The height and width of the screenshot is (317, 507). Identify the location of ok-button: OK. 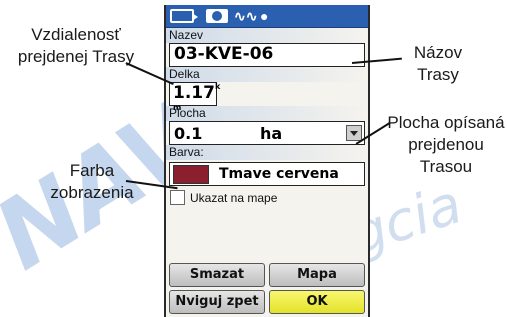
(317, 302).